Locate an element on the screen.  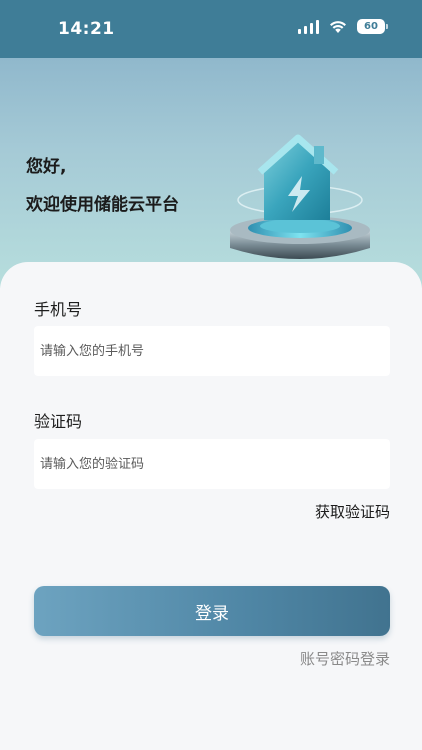
get-code-button: 获取验证码 is located at coordinates (352, 511).